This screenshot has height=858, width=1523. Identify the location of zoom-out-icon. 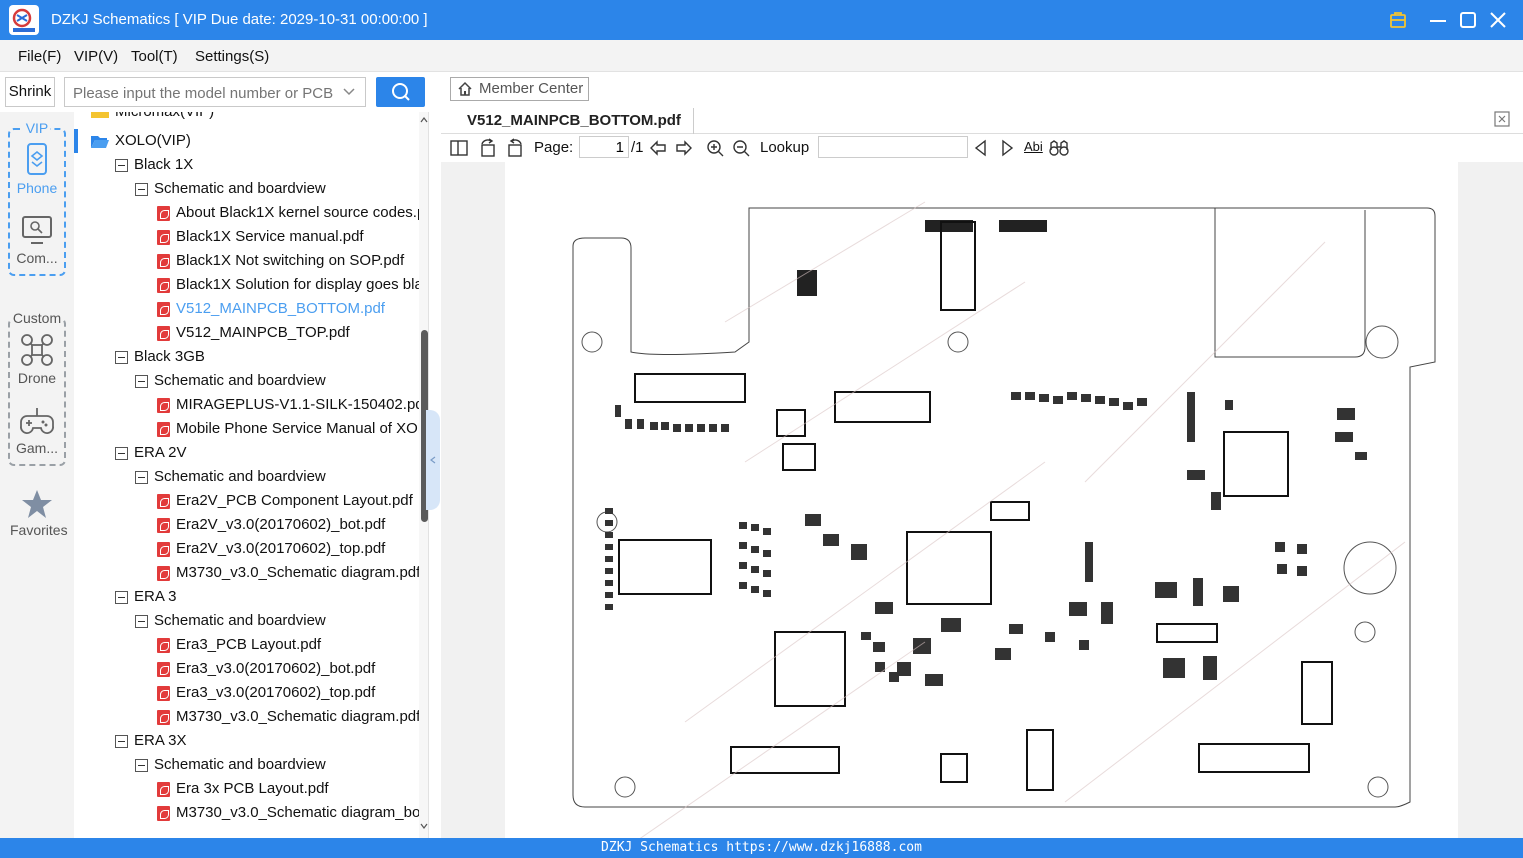
(741, 148).